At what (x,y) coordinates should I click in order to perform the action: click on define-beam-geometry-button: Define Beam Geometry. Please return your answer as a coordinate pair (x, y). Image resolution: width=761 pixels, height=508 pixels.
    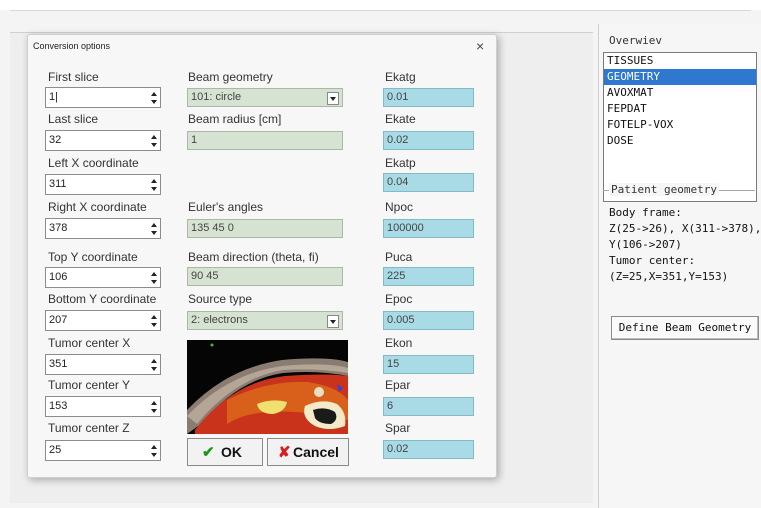
    Looking at the image, I should click on (685, 328).